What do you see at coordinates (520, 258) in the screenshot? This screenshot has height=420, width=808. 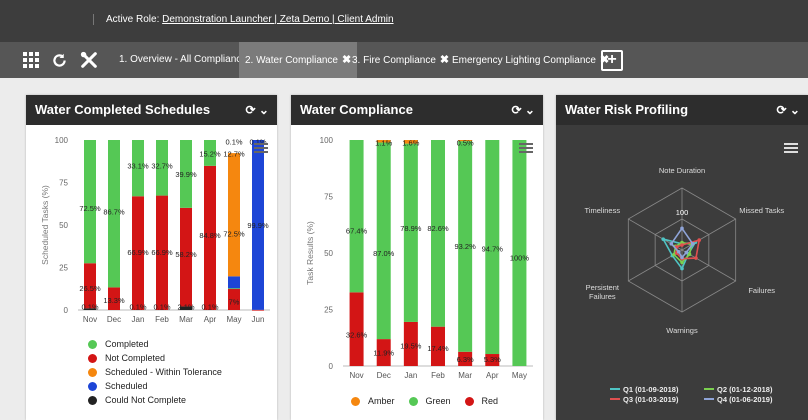 I see `data-label: 100%` at bounding box center [520, 258].